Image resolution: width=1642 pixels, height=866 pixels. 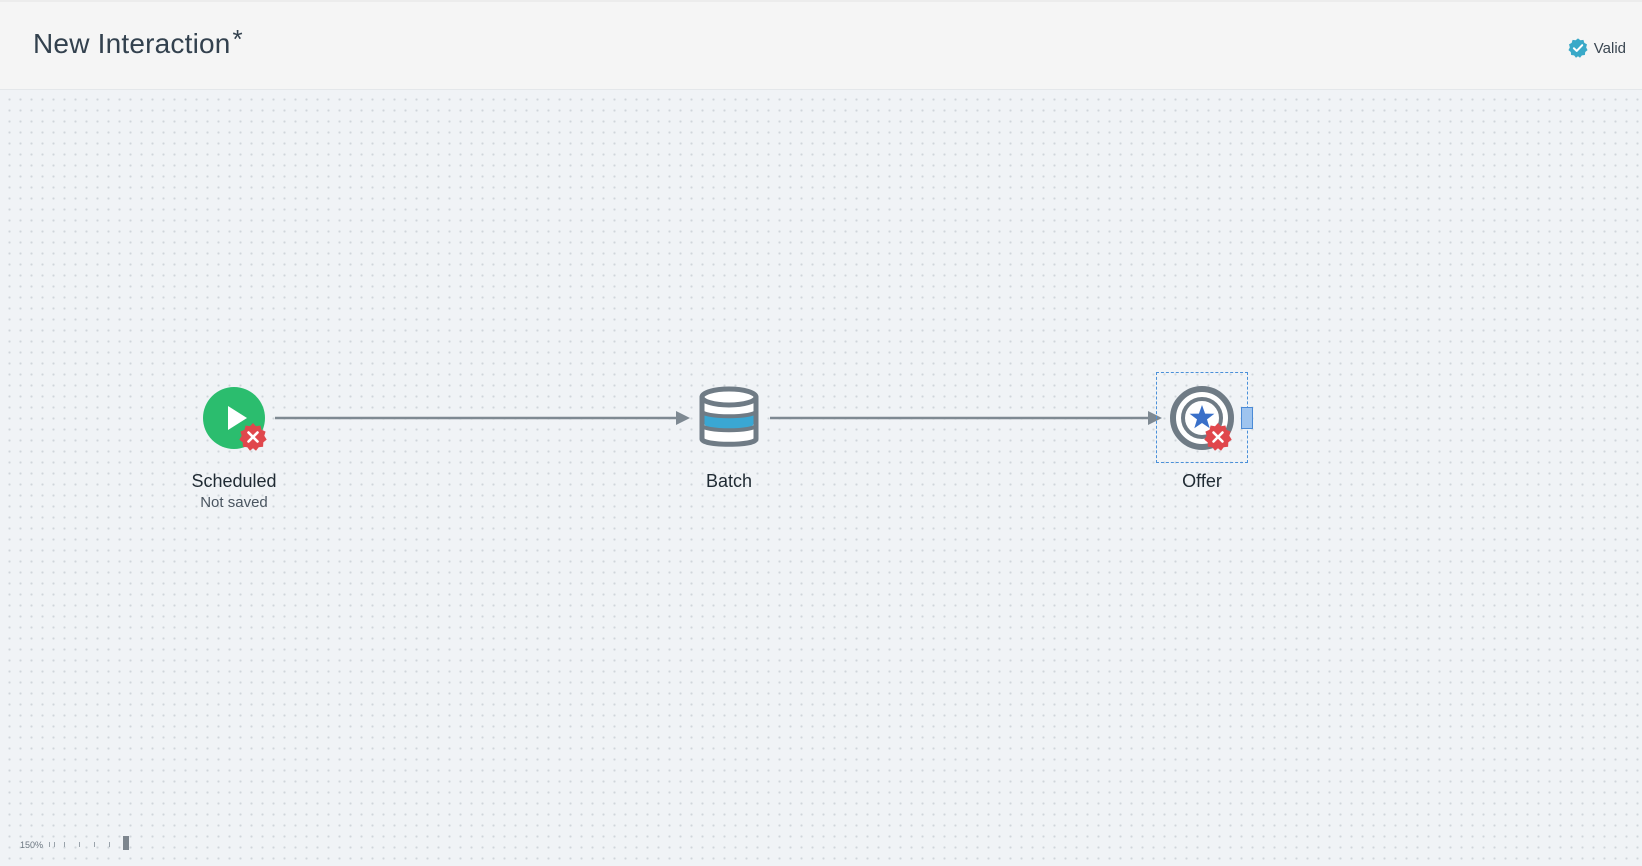 What do you see at coordinates (126, 843) in the screenshot?
I see `zoom-slider-thumb` at bounding box center [126, 843].